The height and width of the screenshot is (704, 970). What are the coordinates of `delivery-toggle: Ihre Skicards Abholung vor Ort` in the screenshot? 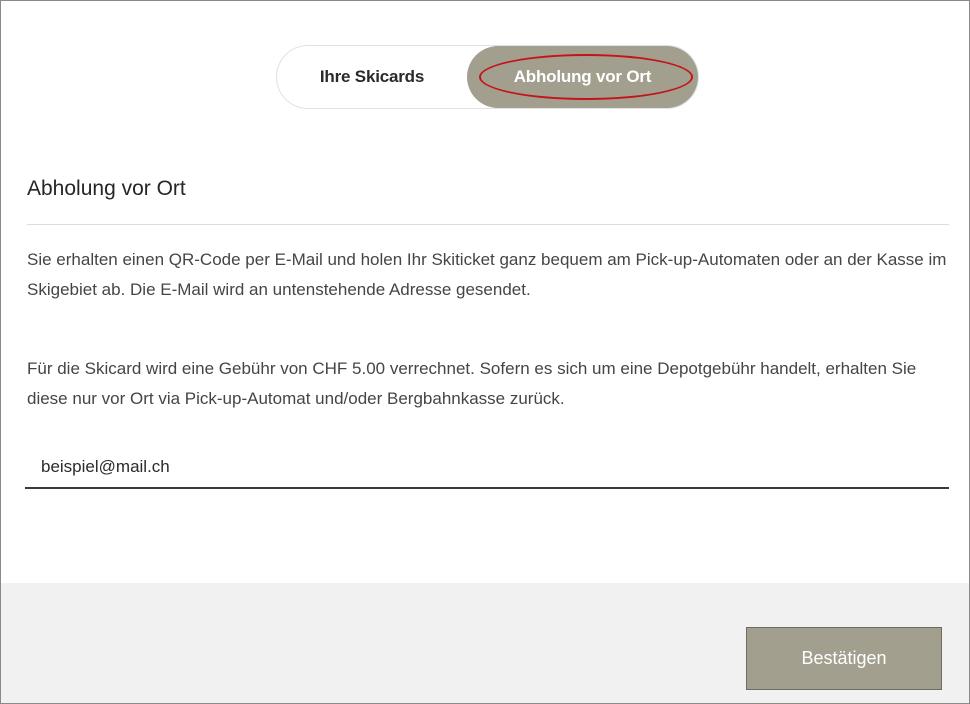 It's located at (487, 77).